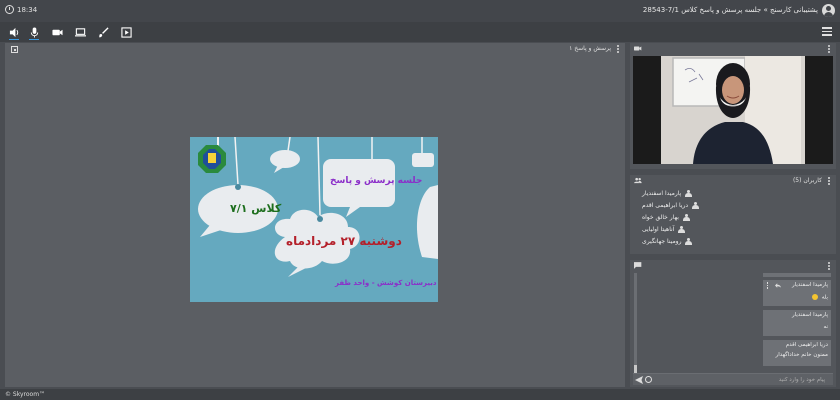 Image resolution: width=840 pixels, height=400 pixels. Describe the element at coordinates (778, 285) in the screenshot. I see `reply-icon` at that location.